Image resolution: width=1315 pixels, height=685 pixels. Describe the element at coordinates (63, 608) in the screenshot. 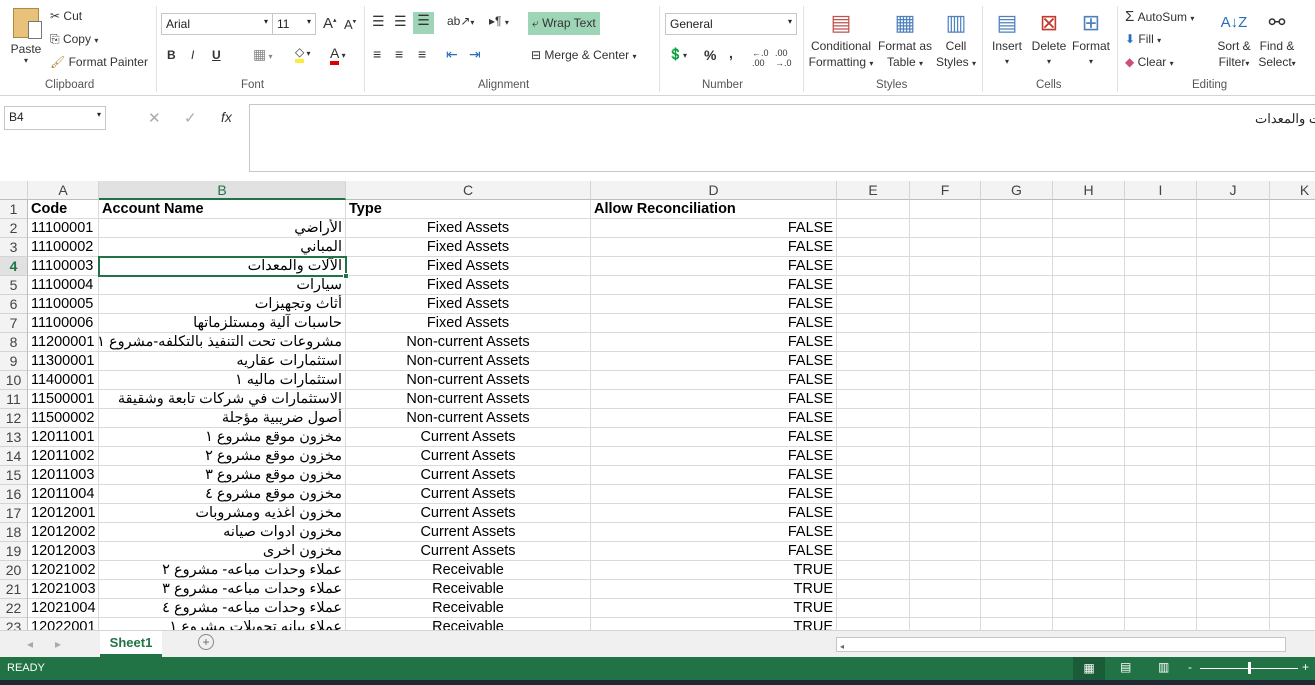

I see `table-cell: 12021004` at that location.